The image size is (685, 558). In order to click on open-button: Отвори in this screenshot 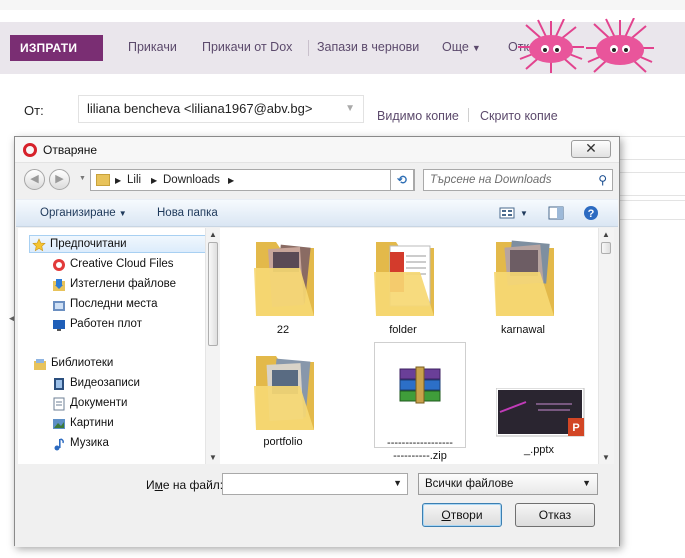, I will do `click(462, 515)`.